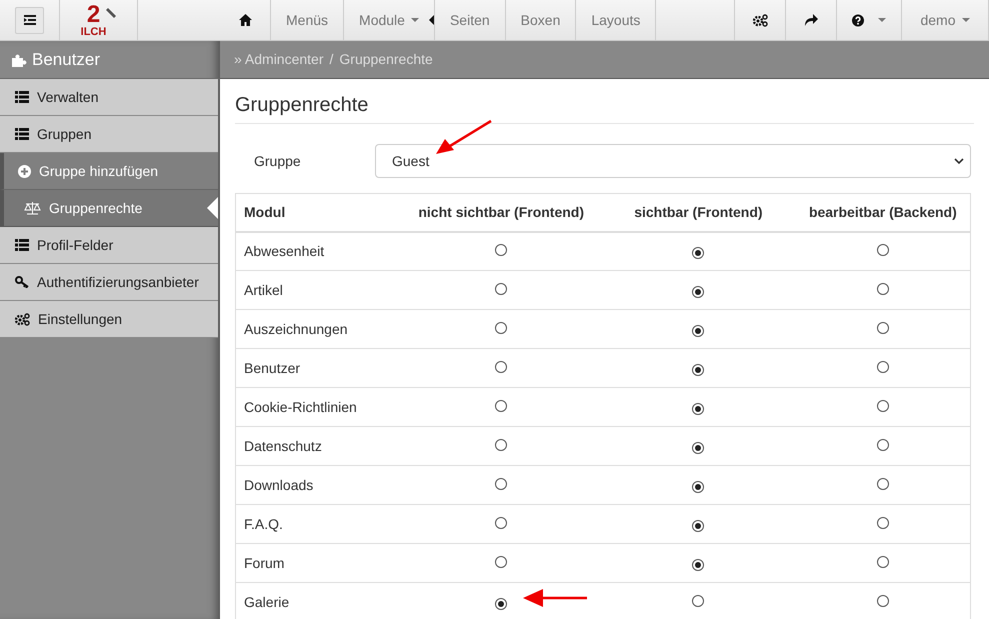 This screenshot has width=989, height=619. I want to click on column-header: Modul, so click(319, 213).